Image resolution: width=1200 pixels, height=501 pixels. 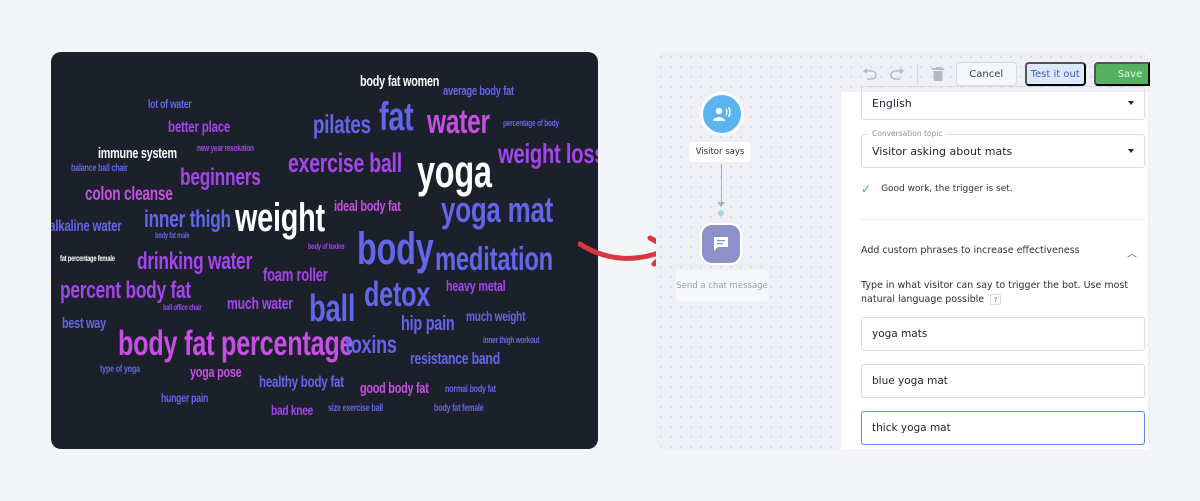 What do you see at coordinates (84, 323) in the screenshot?
I see `cloud-word: best way` at bounding box center [84, 323].